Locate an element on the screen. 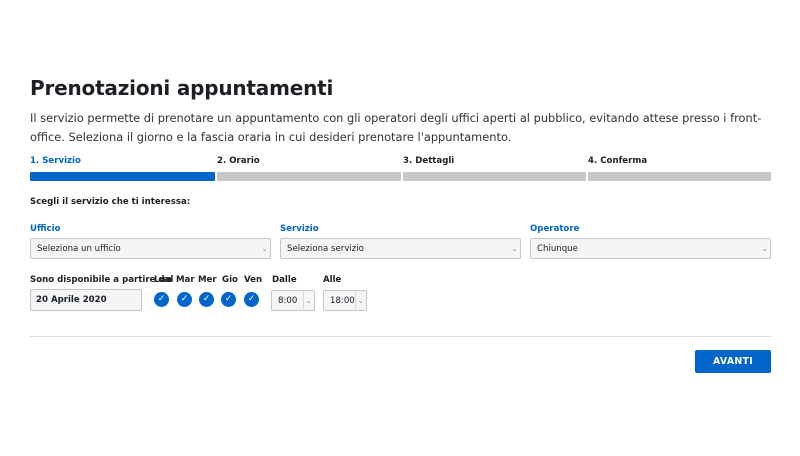 Image resolution: width=800 pixels, height=456 pixels. step-servizio: 1. Servizio is located at coordinates (55, 161).